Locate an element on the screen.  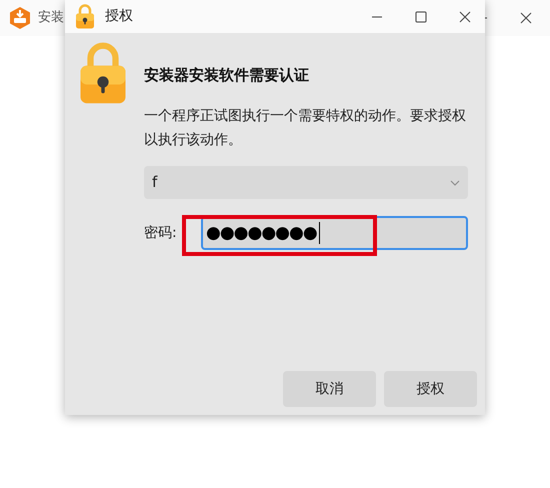
authorize-button: 授权 is located at coordinates (430, 389).